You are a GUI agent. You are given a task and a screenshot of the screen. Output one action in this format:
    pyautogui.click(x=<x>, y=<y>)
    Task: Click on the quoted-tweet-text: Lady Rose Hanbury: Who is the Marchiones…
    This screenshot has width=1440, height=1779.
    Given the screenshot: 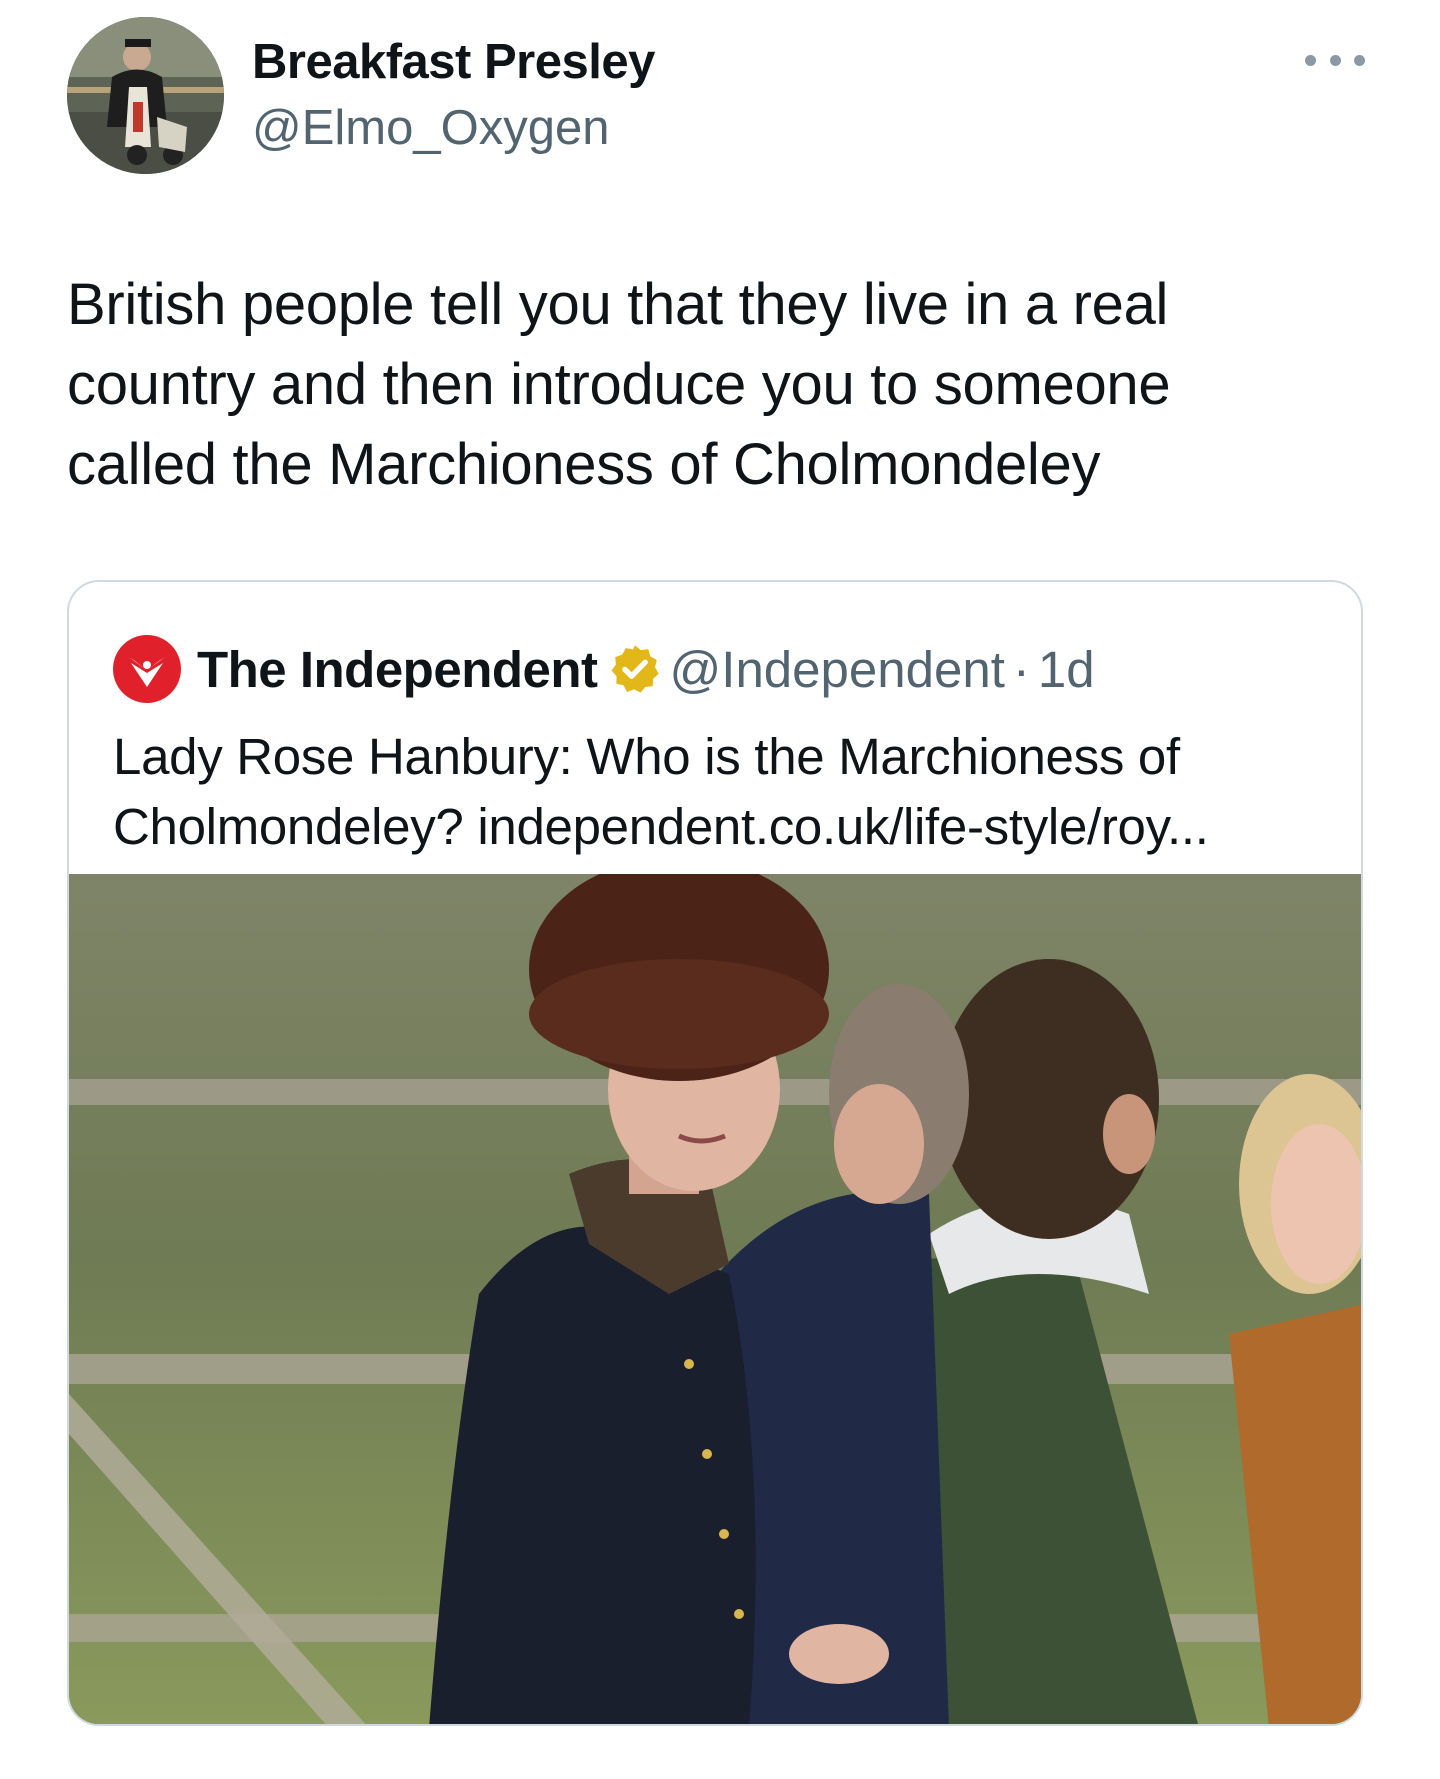 What is the action you would take?
    pyautogui.click(x=661, y=791)
    